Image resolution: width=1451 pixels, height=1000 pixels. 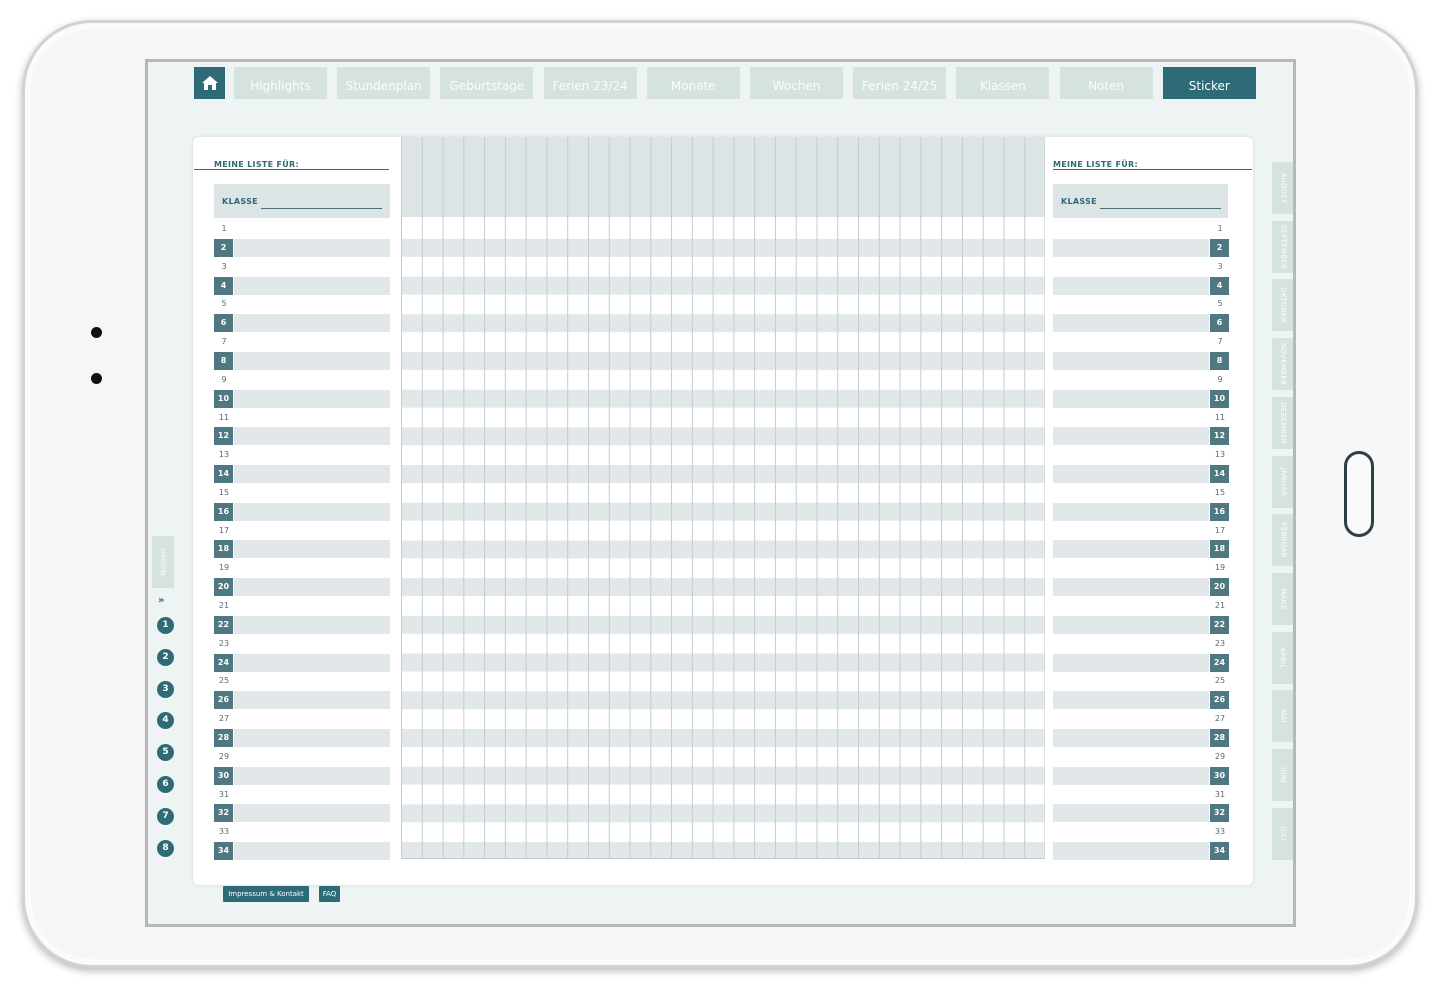 I want to click on left-klasse-field: KLASSE, so click(x=302, y=201).